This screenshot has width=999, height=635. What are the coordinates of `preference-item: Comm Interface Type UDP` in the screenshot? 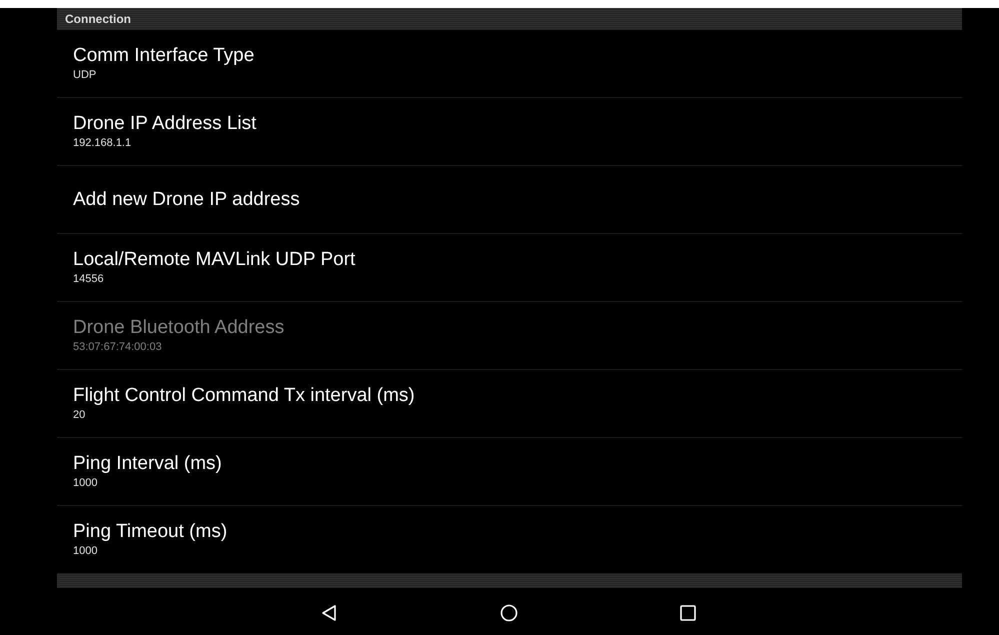 It's located at (509, 64).